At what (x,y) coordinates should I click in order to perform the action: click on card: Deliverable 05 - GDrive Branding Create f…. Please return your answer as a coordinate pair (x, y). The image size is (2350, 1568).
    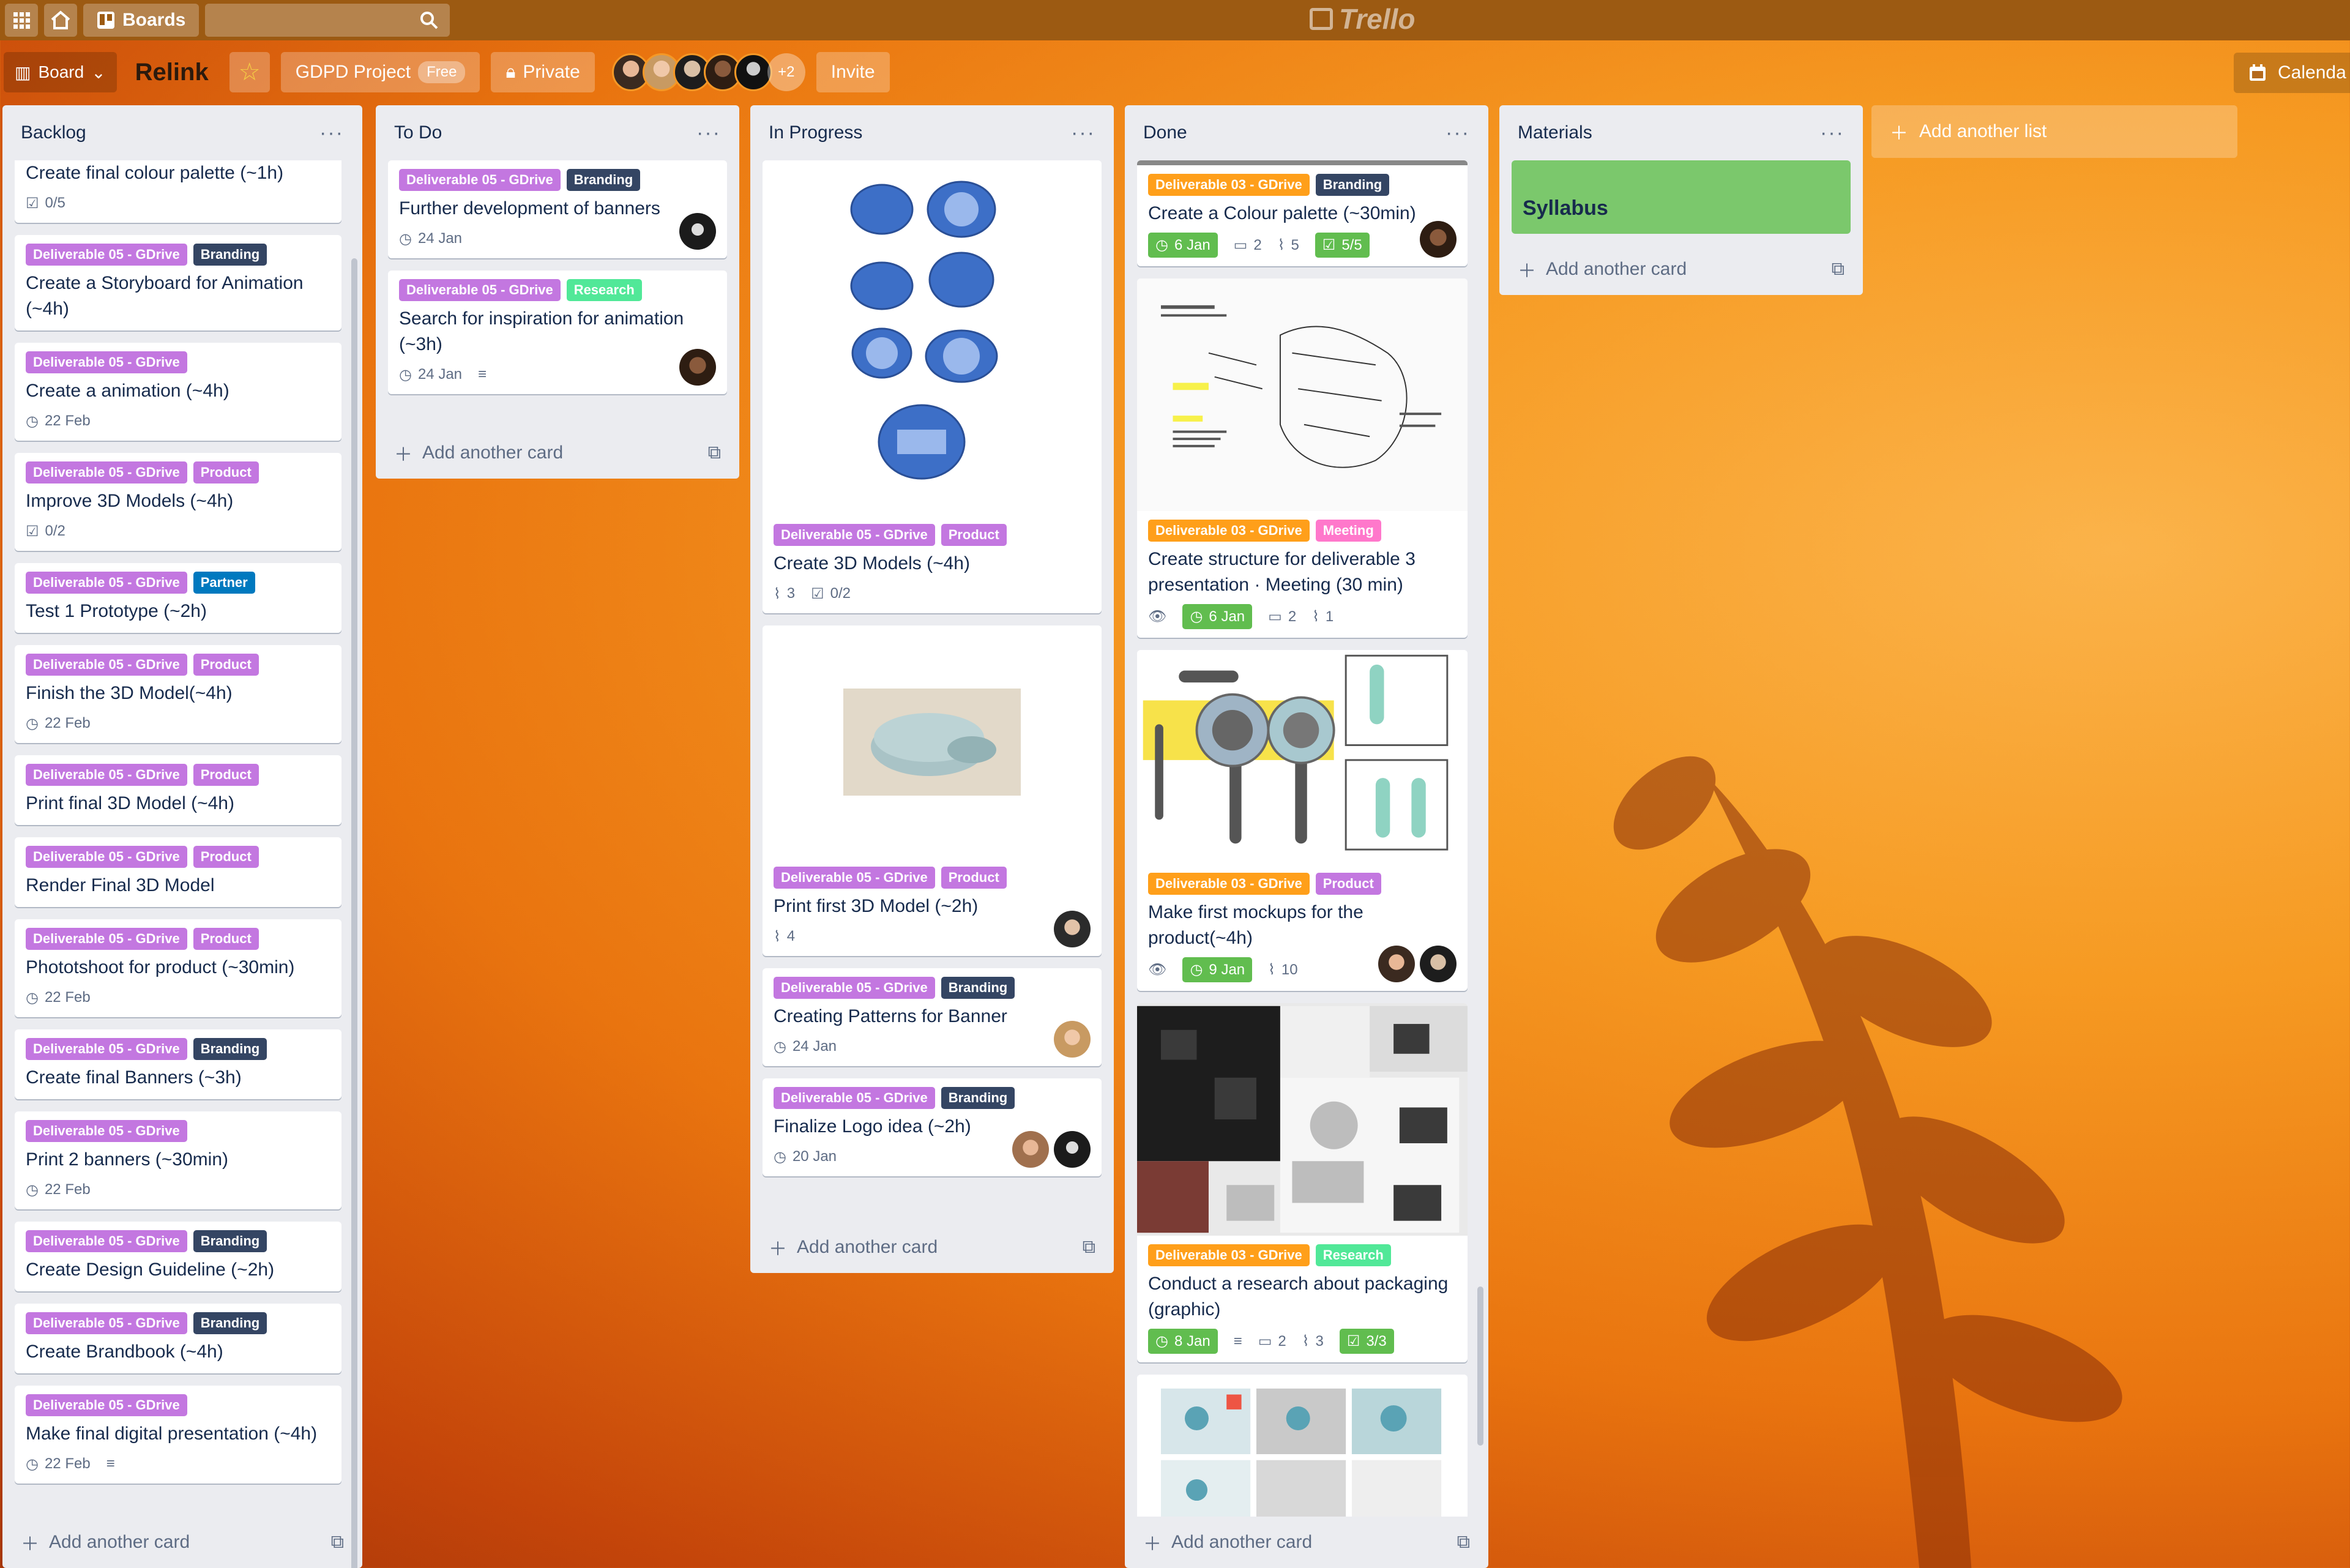
    Looking at the image, I should click on (178, 1064).